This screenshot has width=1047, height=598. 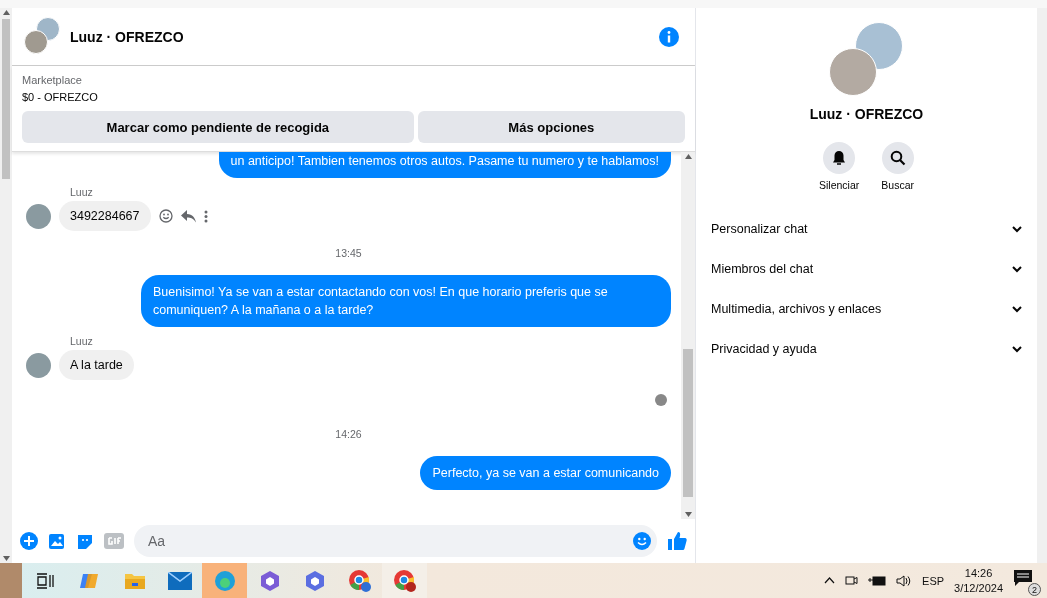 I want to click on reply-icon, so click(x=188, y=216).